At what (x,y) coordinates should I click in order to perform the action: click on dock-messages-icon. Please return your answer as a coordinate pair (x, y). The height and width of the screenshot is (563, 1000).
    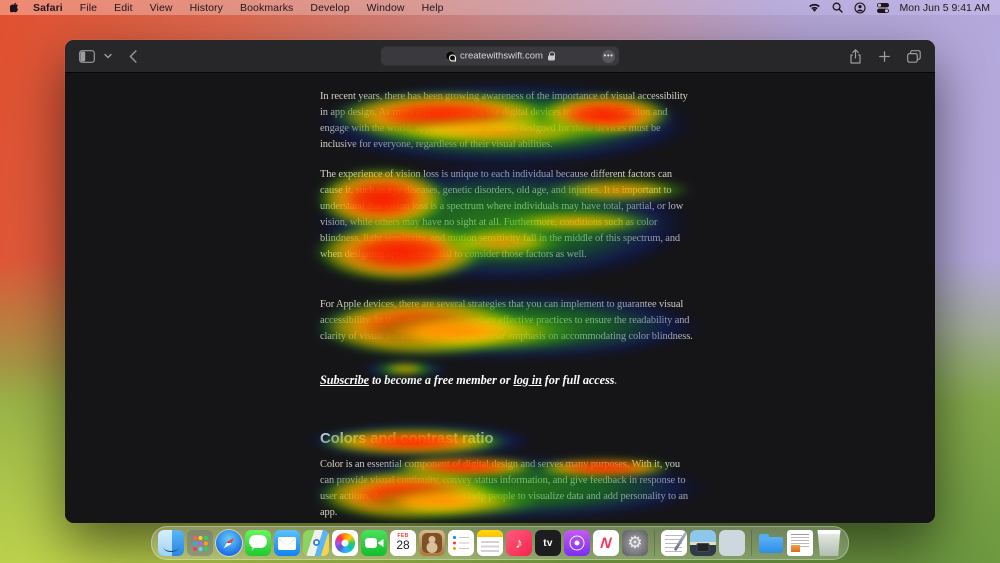
    Looking at the image, I should click on (258, 543).